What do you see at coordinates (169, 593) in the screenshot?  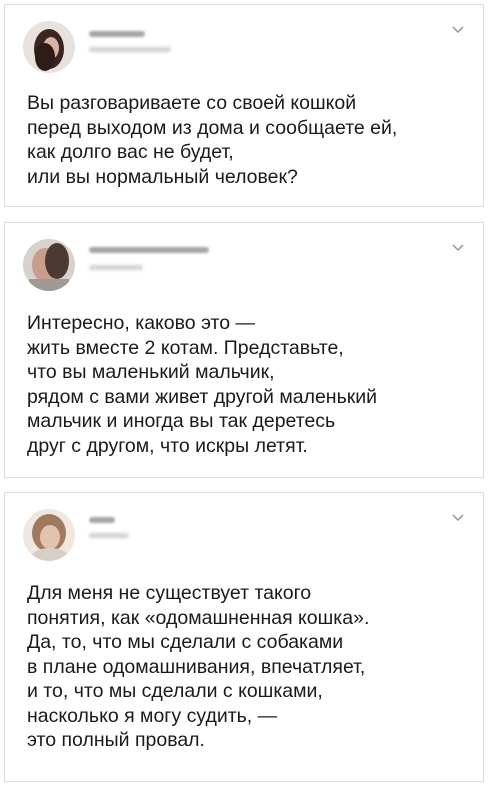 I see `tweet-line: Для меня не существует такого` at bounding box center [169, 593].